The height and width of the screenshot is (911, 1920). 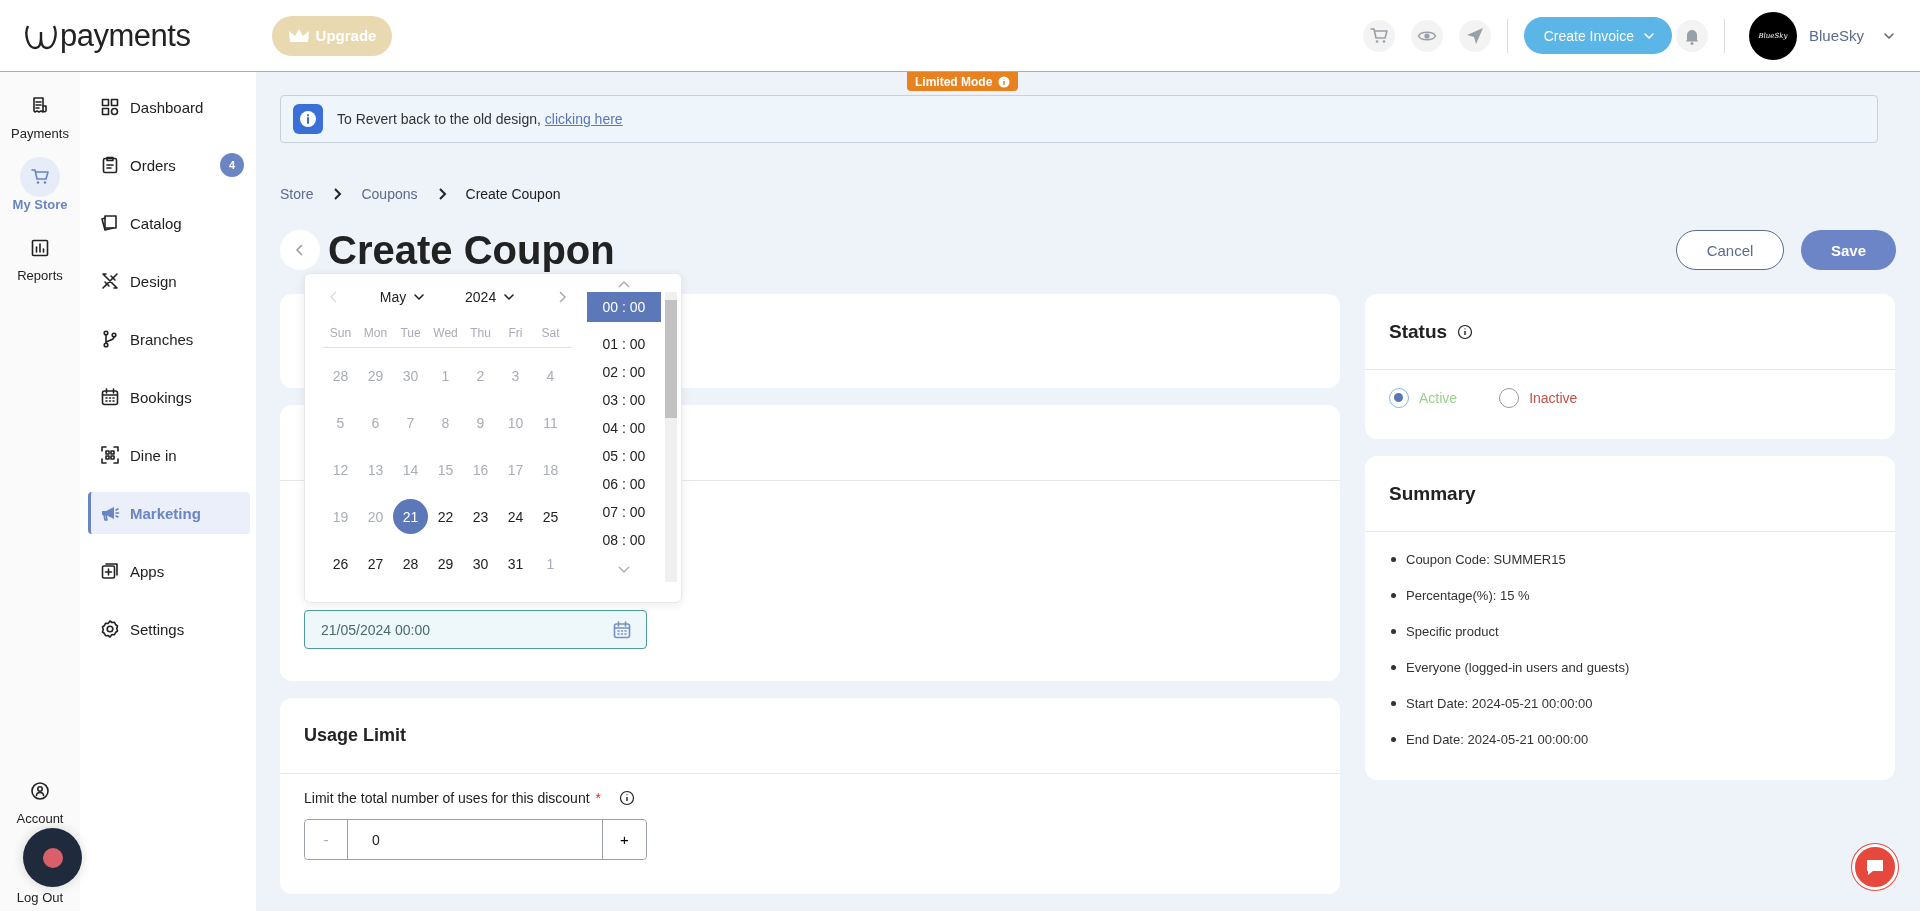 What do you see at coordinates (624, 372) in the screenshot?
I see `time-option: 02 : 00` at bounding box center [624, 372].